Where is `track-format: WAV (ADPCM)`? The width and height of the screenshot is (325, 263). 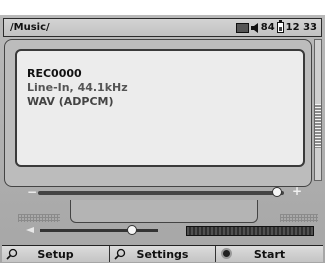 track-format: WAV (ADPCM) is located at coordinates (70, 101).